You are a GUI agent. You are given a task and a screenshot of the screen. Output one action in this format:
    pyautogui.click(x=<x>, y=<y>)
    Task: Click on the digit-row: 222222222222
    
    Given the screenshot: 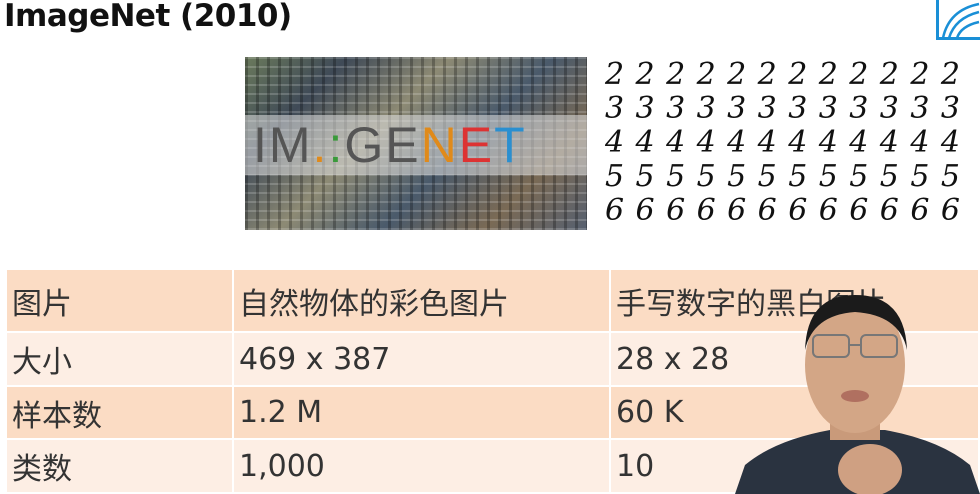 What is the action you would take?
    pyautogui.click(x=782, y=75)
    